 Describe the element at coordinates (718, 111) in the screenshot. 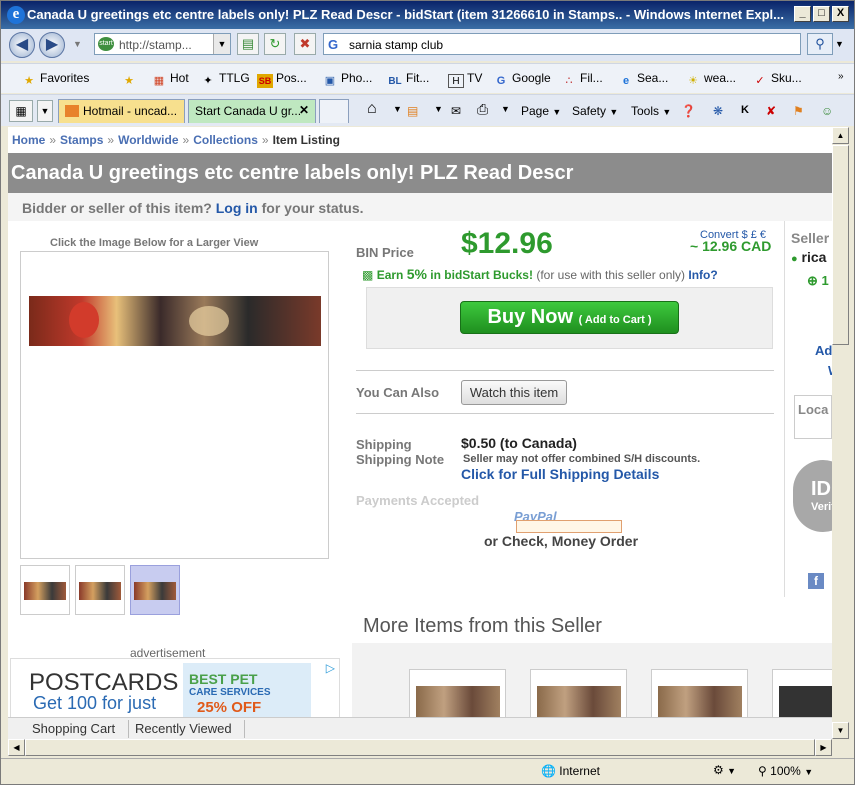

I see `research-icon: ❋` at that location.